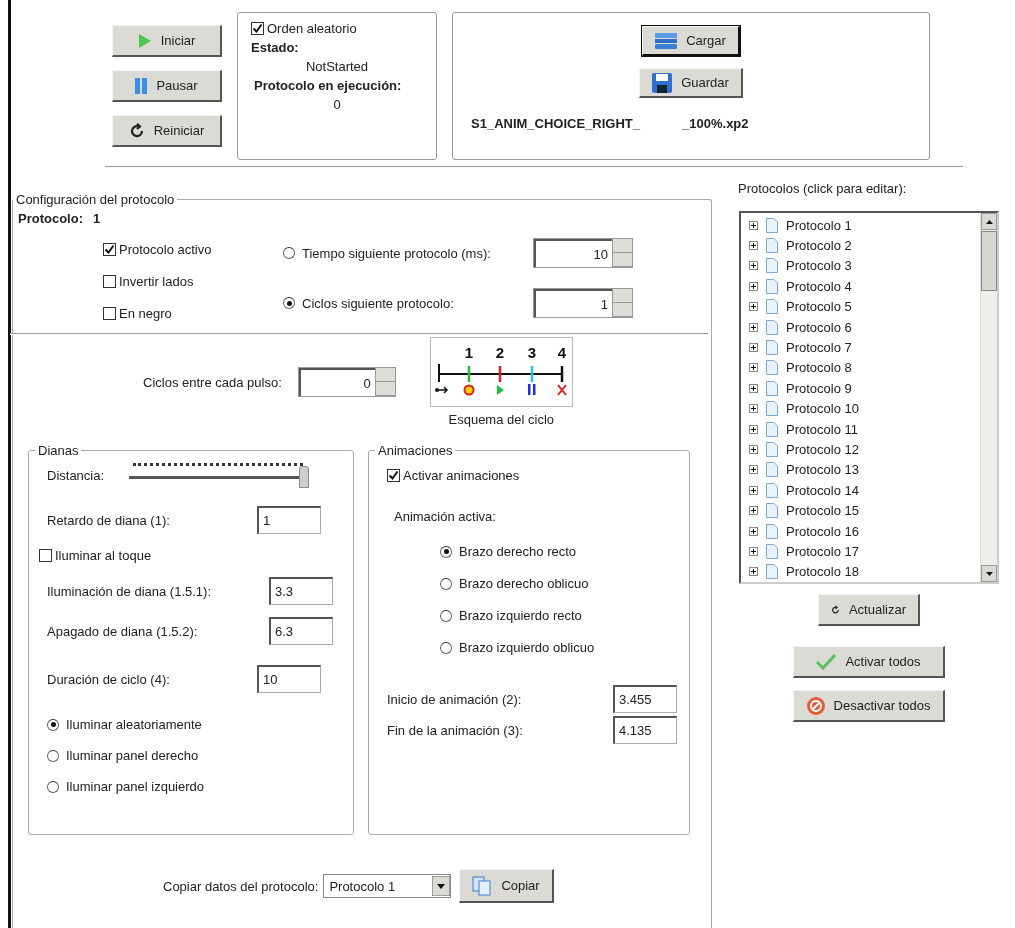 This screenshot has height=928, width=1015. What do you see at coordinates (196, 555) in the screenshot?
I see `option-checkbox: Iluminar al toque` at bounding box center [196, 555].